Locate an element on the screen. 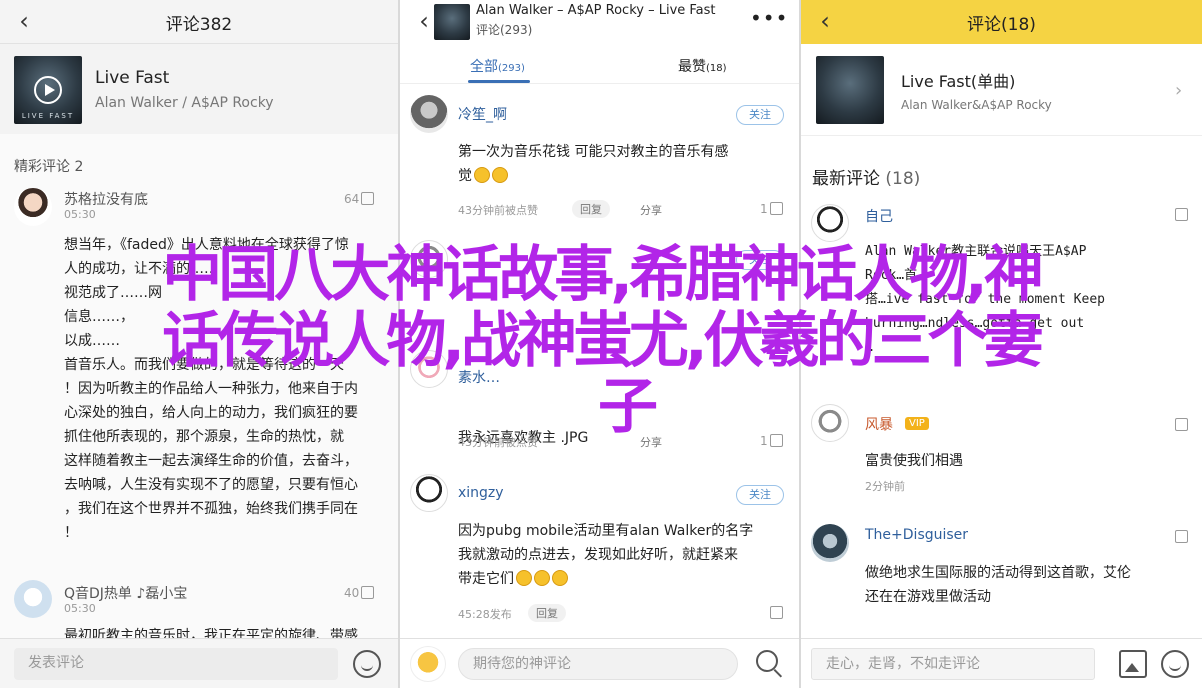  song-card: Live Fast(单曲) Alan Walker&A$AP Rocky › is located at coordinates (1001, 90).